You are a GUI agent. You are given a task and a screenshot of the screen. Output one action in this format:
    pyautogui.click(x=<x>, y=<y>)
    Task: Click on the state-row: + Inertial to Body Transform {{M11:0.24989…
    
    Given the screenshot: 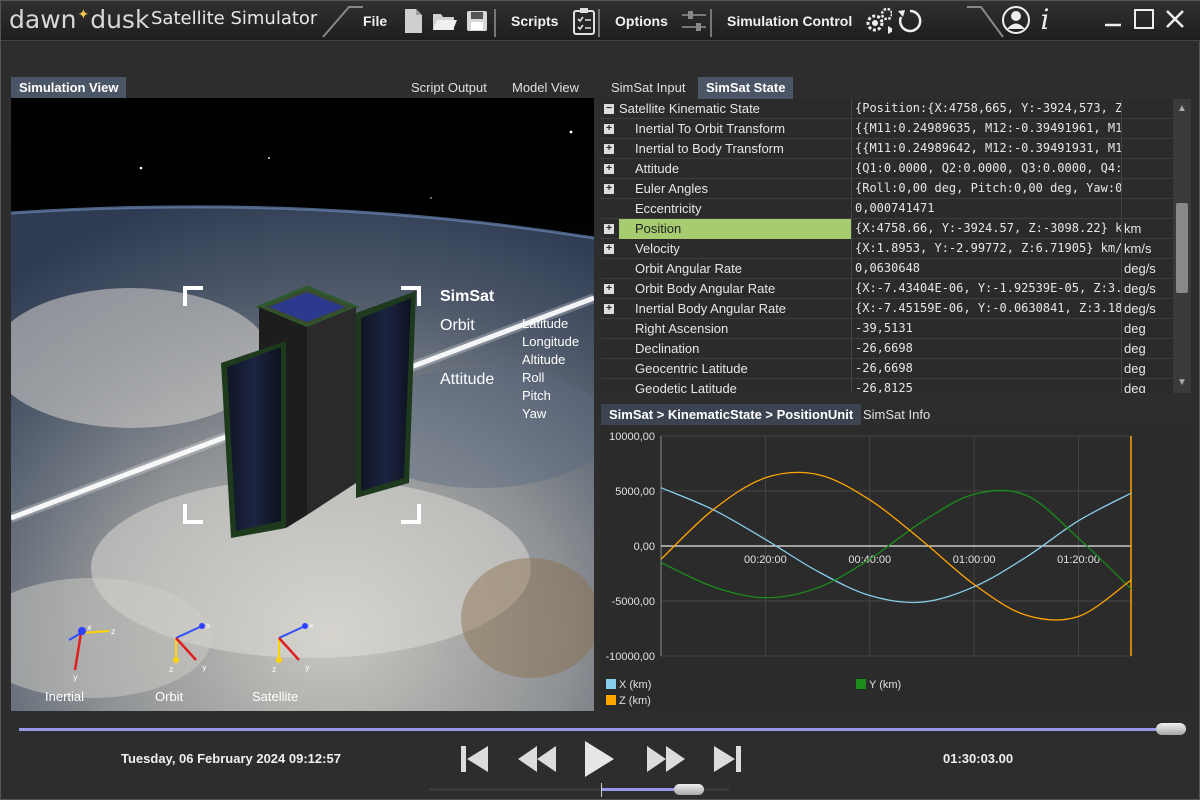 What is the action you would take?
    pyautogui.click(x=887, y=149)
    